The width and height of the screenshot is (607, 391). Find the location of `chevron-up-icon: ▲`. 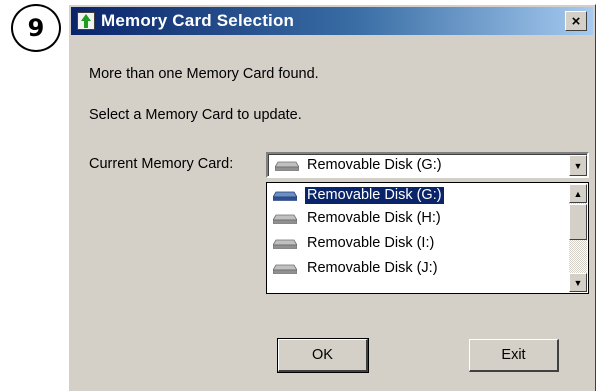

chevron-up-icon: ▲ is located at coordinates (578, 193).